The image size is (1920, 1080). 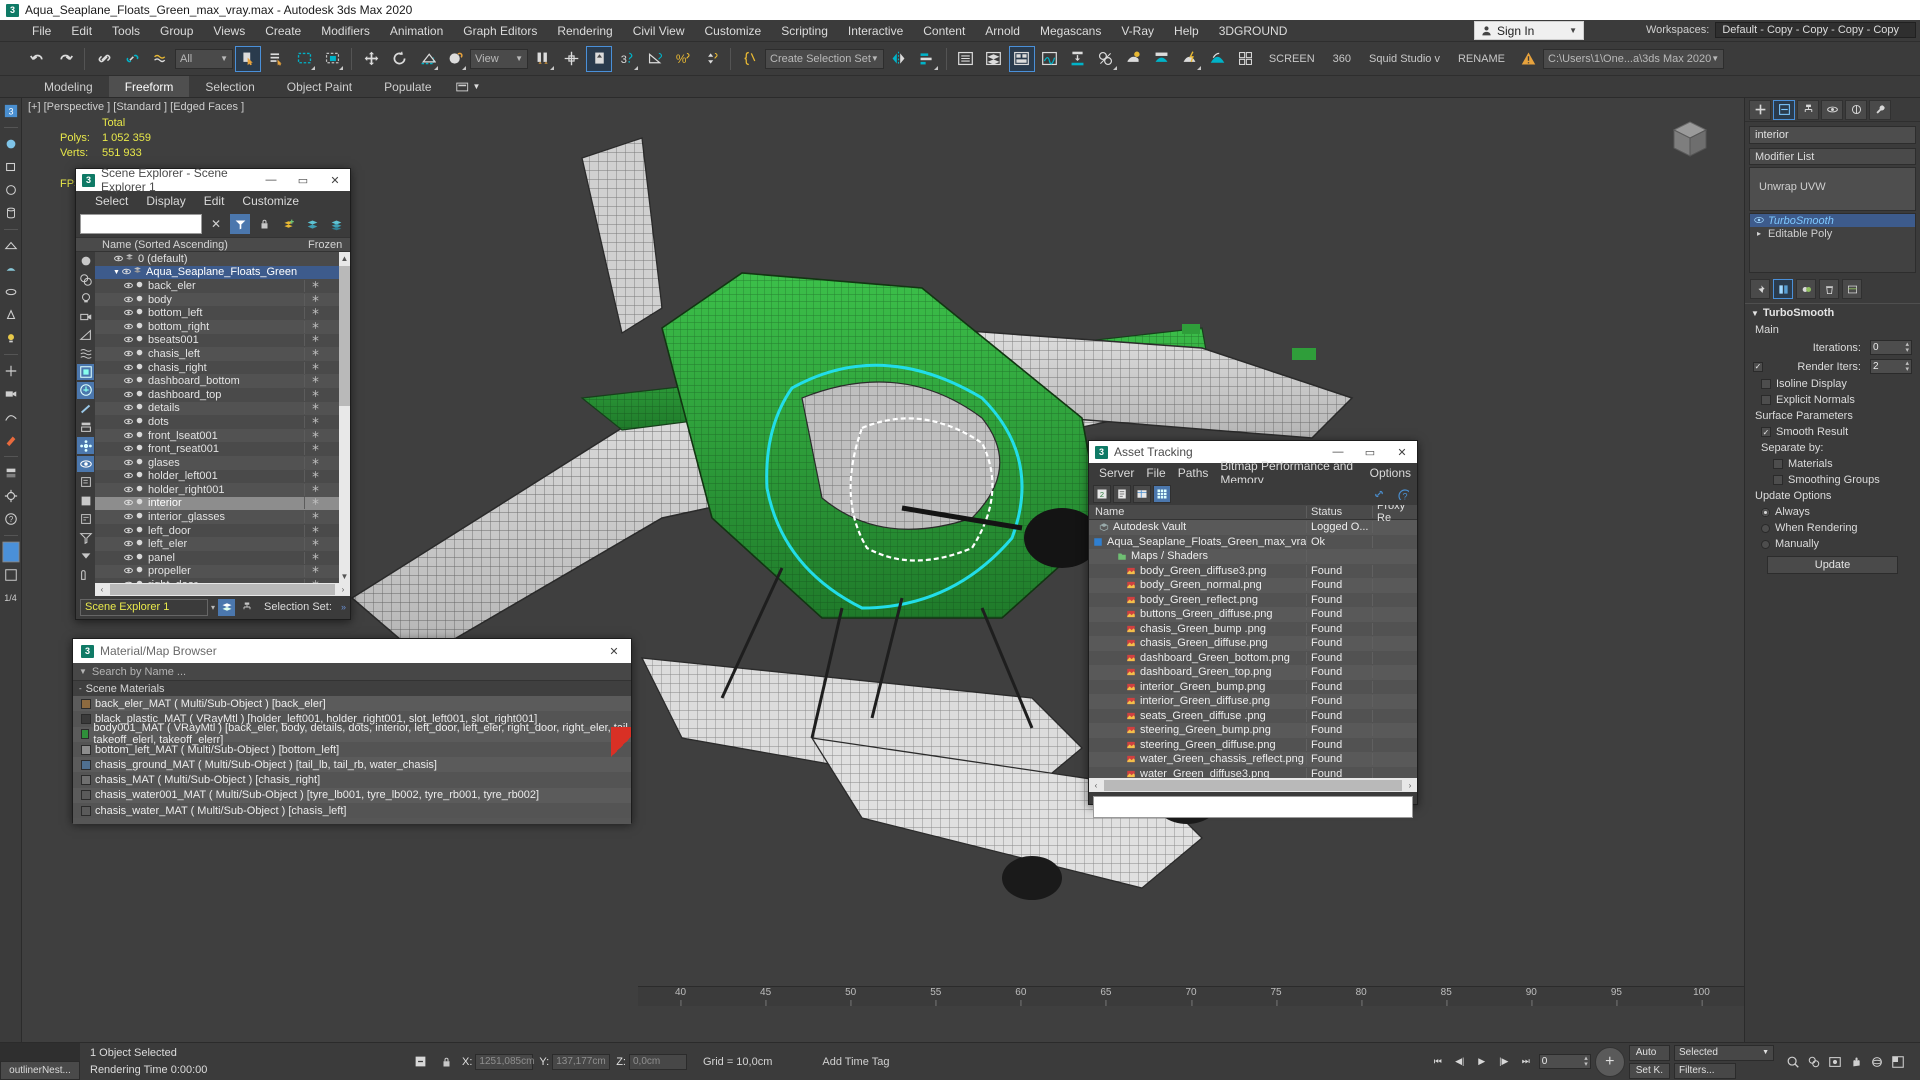 I want to click on isoline-display-checkbox, so click(x=1766, y=384).